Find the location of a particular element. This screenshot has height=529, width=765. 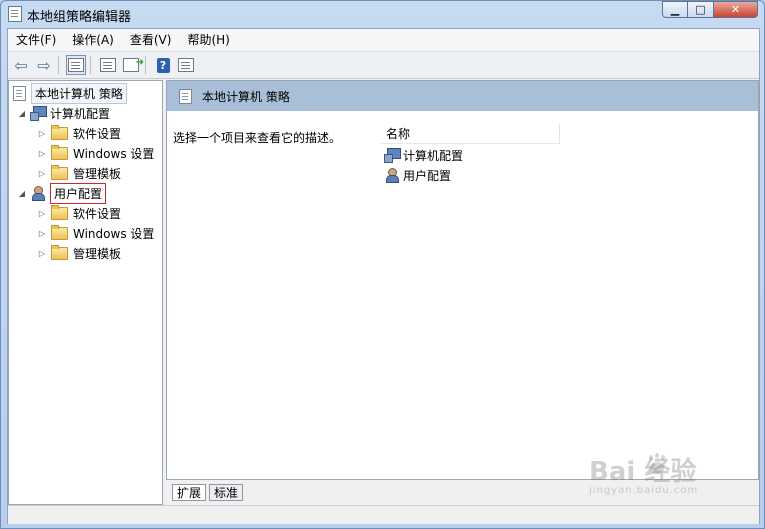

window-title: 本地组策略编辑器 is located at coordinates (79, 17).